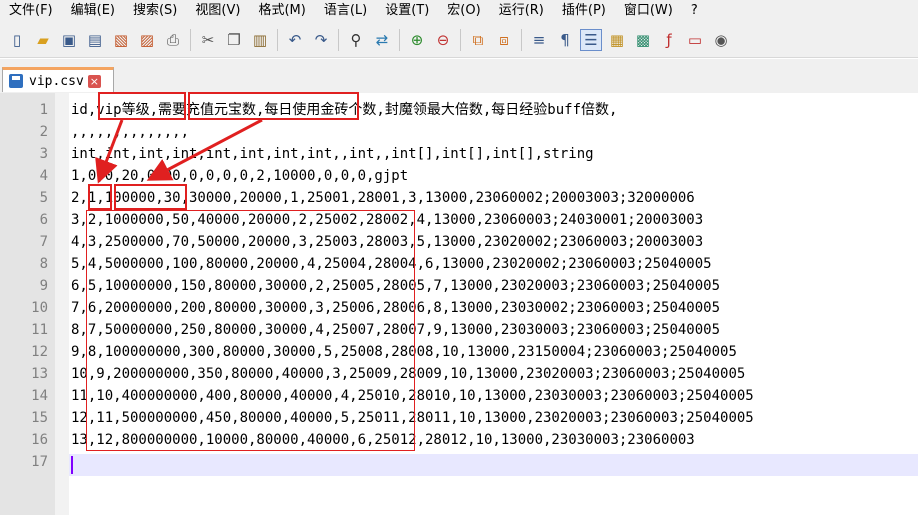 The width and height of the screenshot is (918, 515). I want to click on undo-icon: ↶, so click(295, 40).